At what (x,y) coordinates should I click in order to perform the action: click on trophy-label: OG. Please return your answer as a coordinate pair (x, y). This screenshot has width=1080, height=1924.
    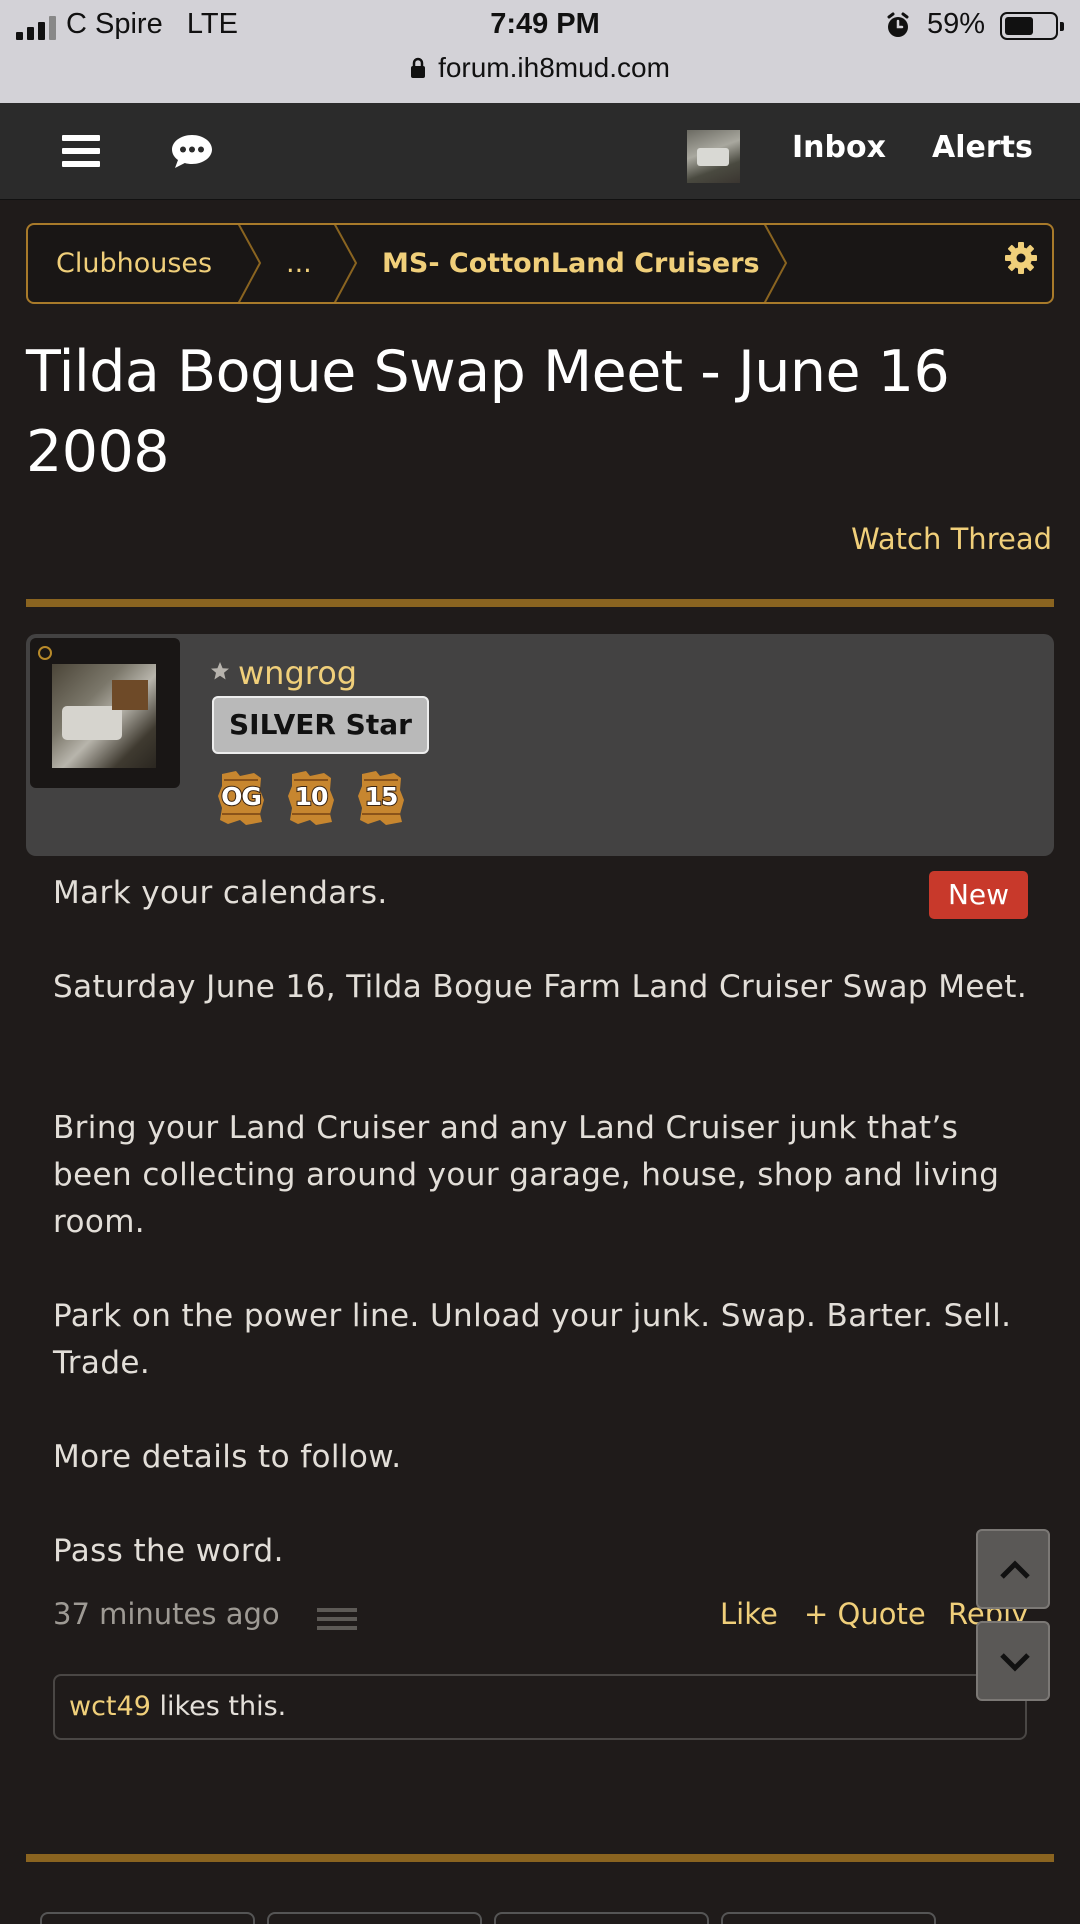
    Looking at the image, I should click on (241, 796).